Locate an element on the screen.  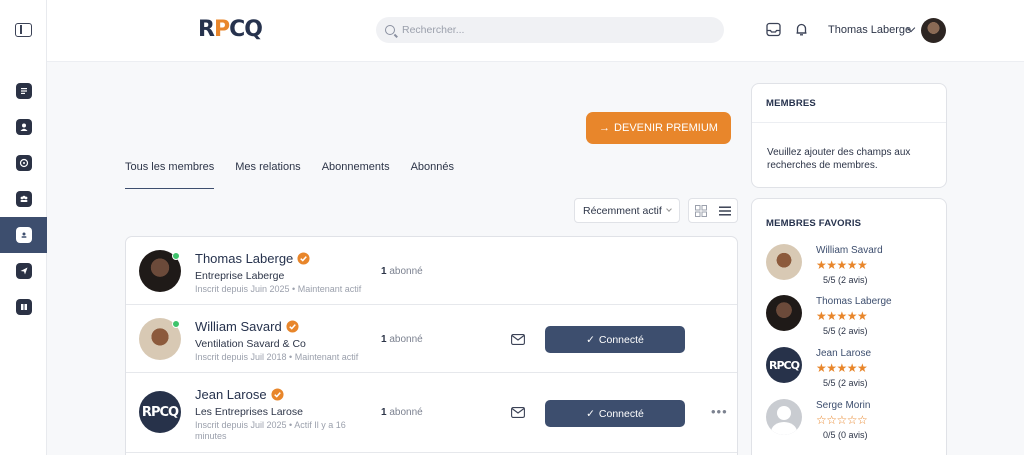
star-rating: ☆☆☆☆☆ is located at coordinates (842, 420).